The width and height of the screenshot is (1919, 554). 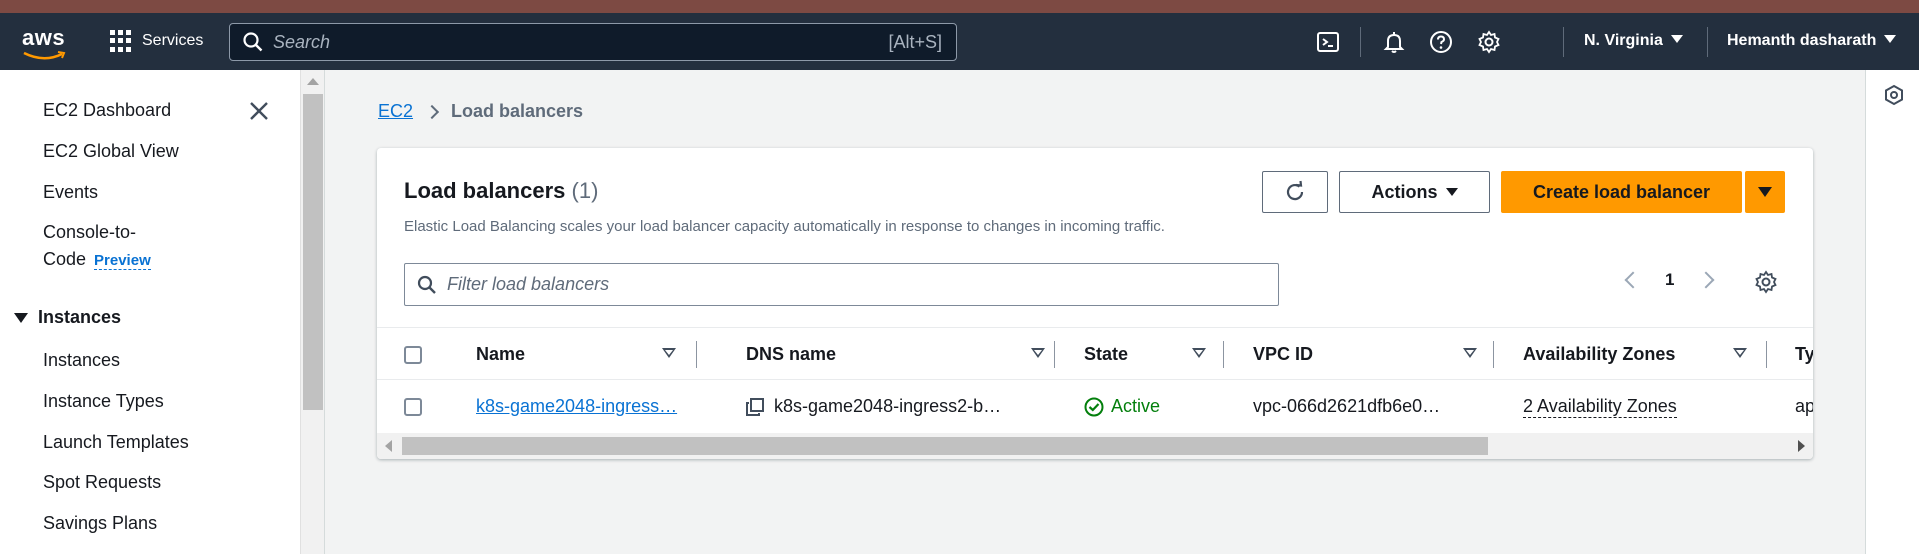 I want to click on select-all-checkbox, so click(x=413, y=354).